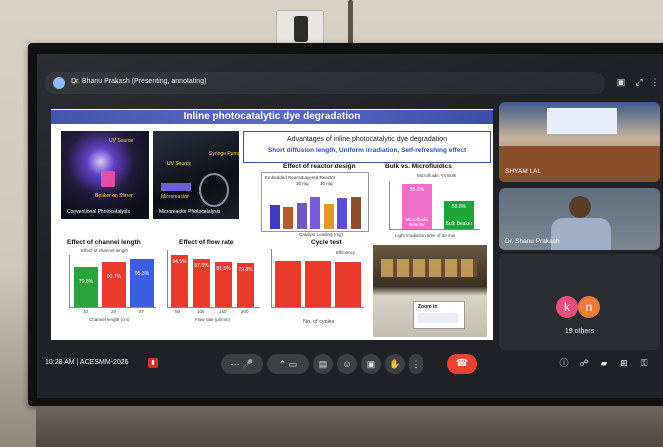 The width and height of the screenshot is (663, 447). I want to click on vials-row-image, so click(429, 268).